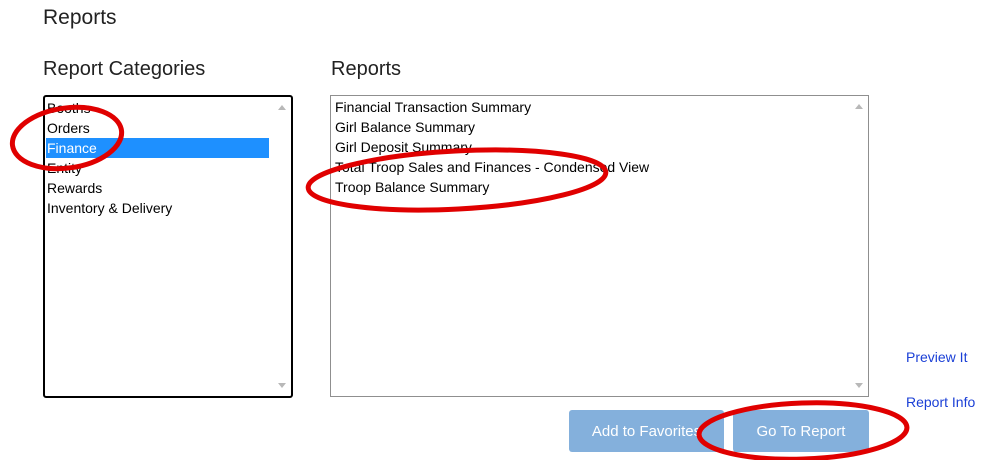 This screenshot has width=981, height=460. Describe the element at coordinates (936, 357) in the screenshot. I see `preview-it-link: Preview It` at that location.